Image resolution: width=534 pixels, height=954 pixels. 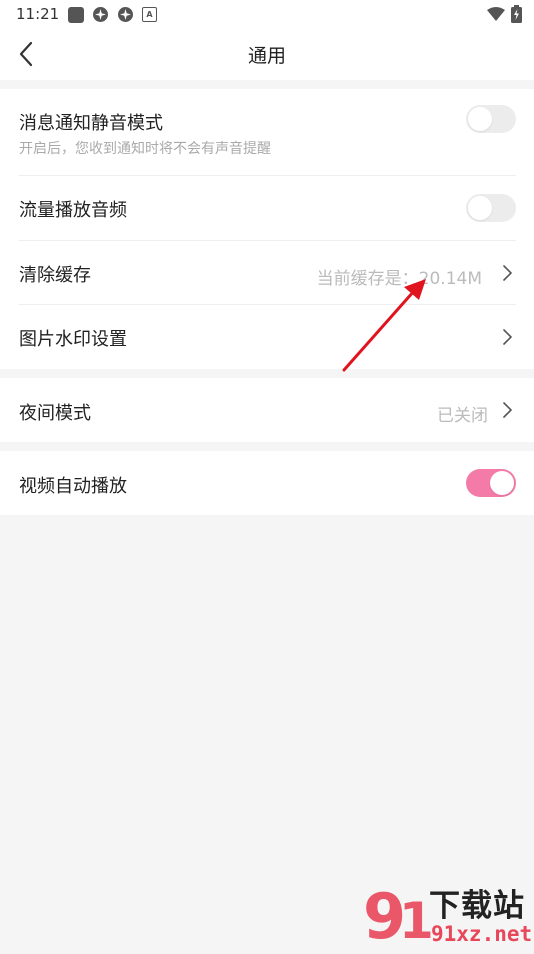 I want to click on annotation-arrow, so click(x=384, y=325).